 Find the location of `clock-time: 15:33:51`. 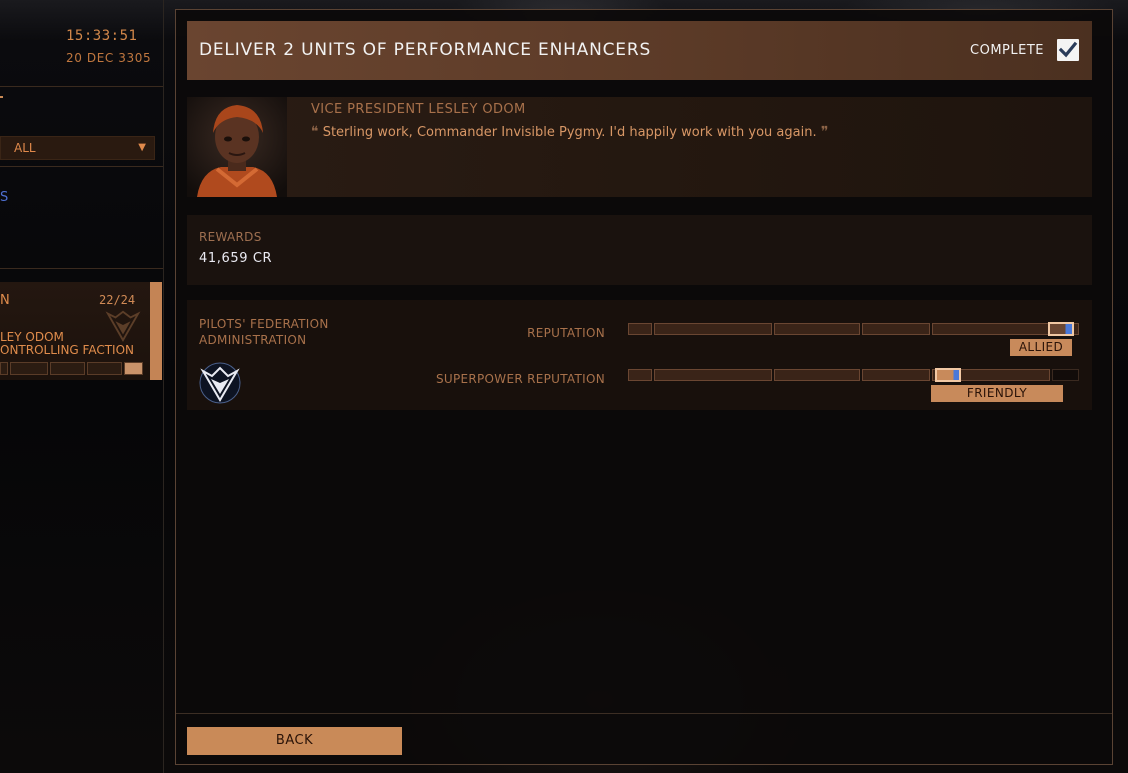

clock-time: 15:33:51 is located at coordinates (102, 36).